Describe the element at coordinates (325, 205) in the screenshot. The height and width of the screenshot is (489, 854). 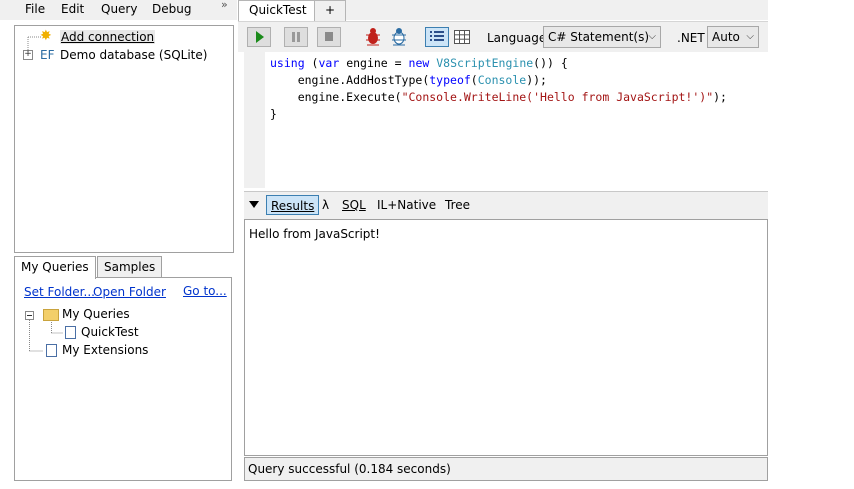
I see `tab-lambda: λ` at that location.